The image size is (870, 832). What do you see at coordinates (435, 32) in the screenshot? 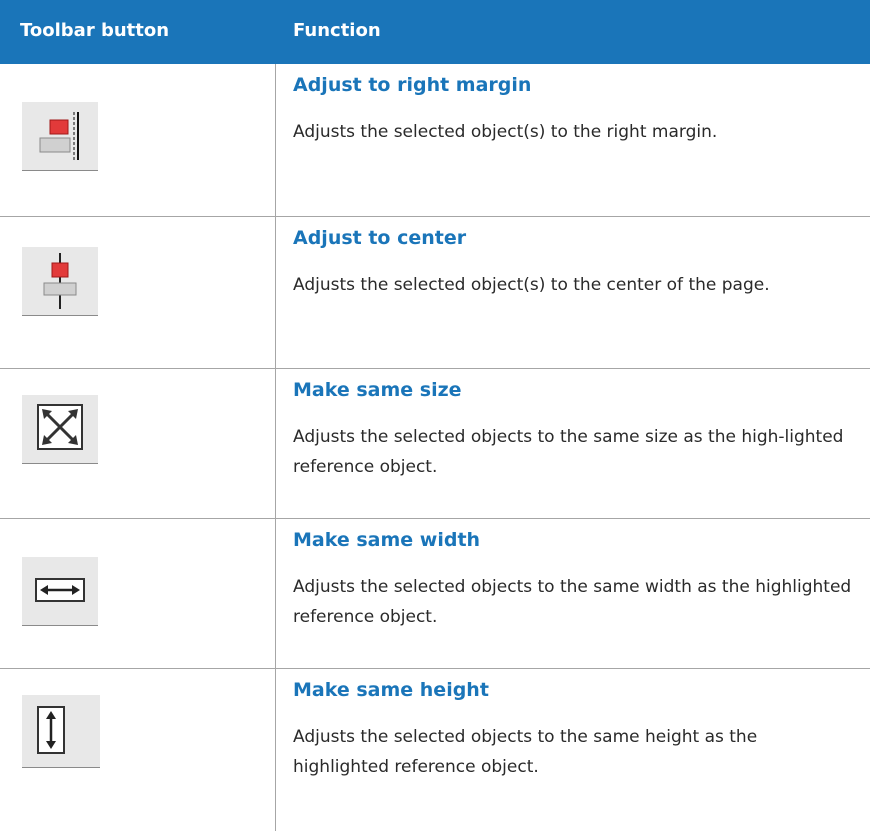
I see `table-header: Toolbar button Function` at bounding box center [435, 32].